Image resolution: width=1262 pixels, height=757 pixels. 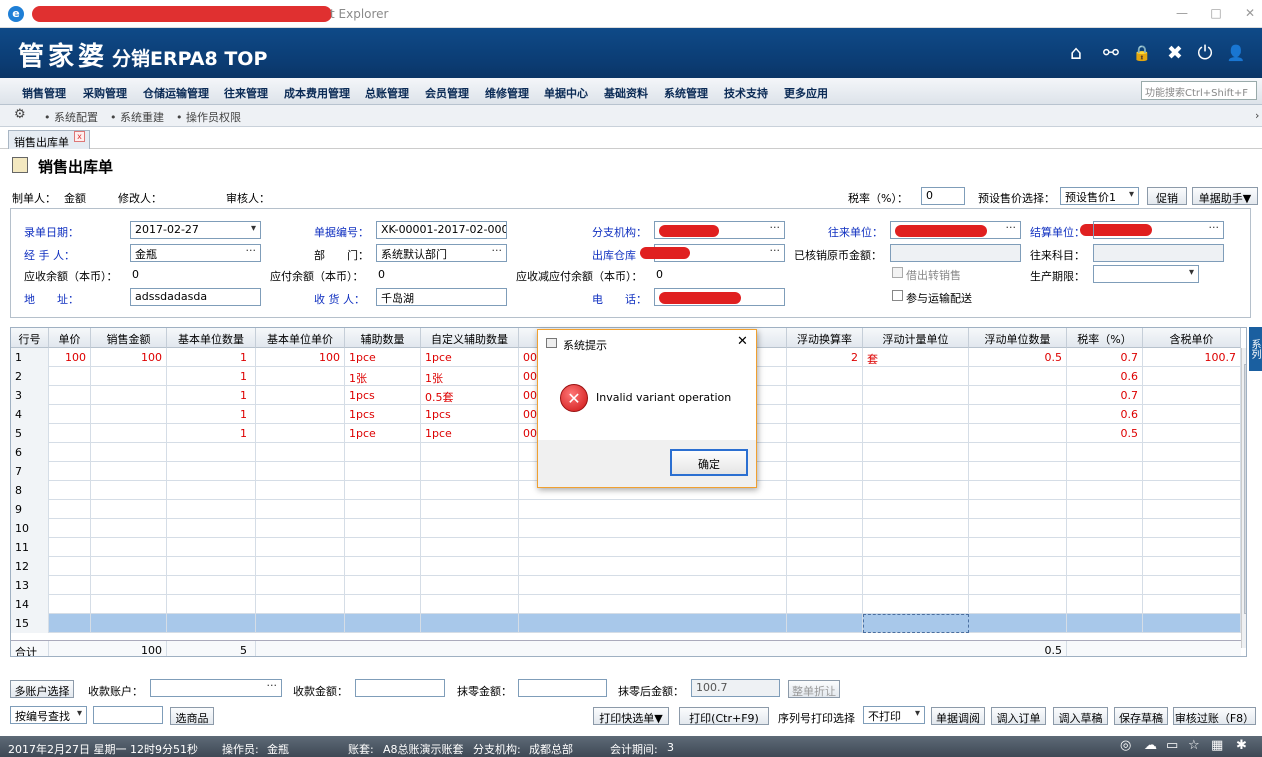 What do you see at coordinates (470, 395) in the screenshot?
I see `table-cell: 0.5套` at bounding box center [470, 395].